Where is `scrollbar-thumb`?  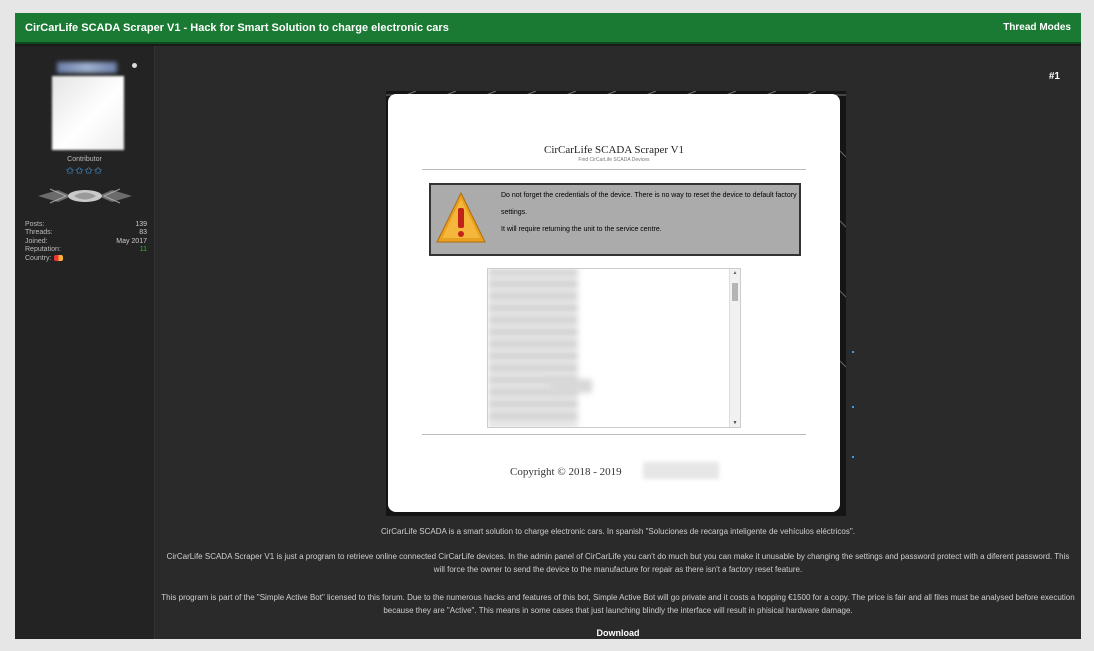
scrollbar-thumb is located at coordinates (735, 292).